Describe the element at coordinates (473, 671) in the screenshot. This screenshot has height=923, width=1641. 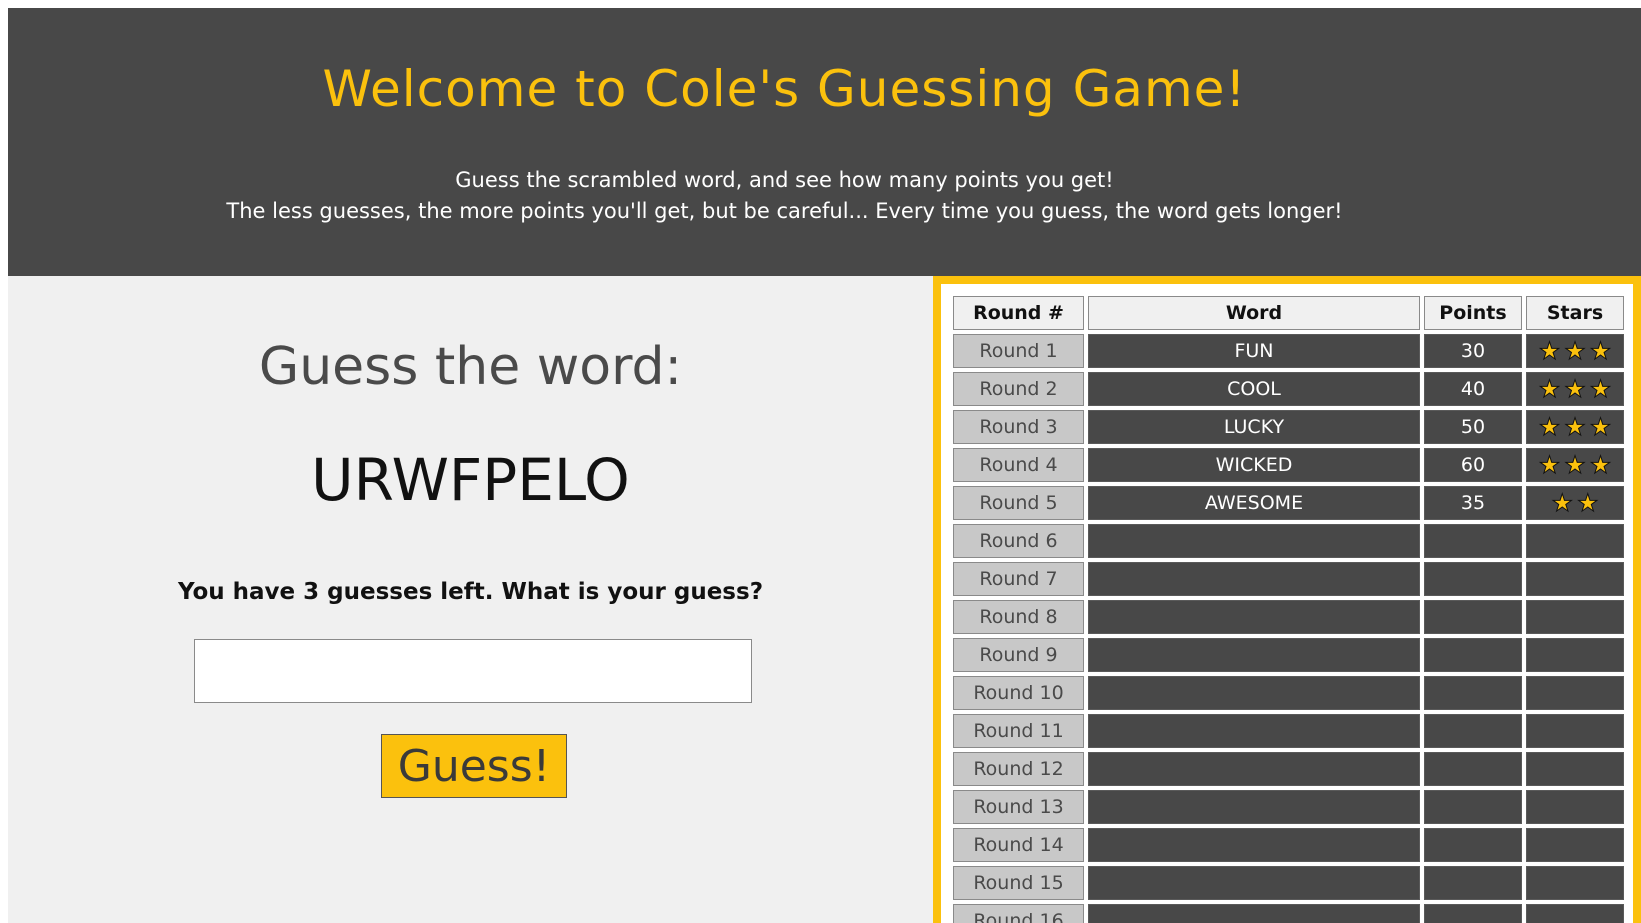
I see `guess-input` at that location.